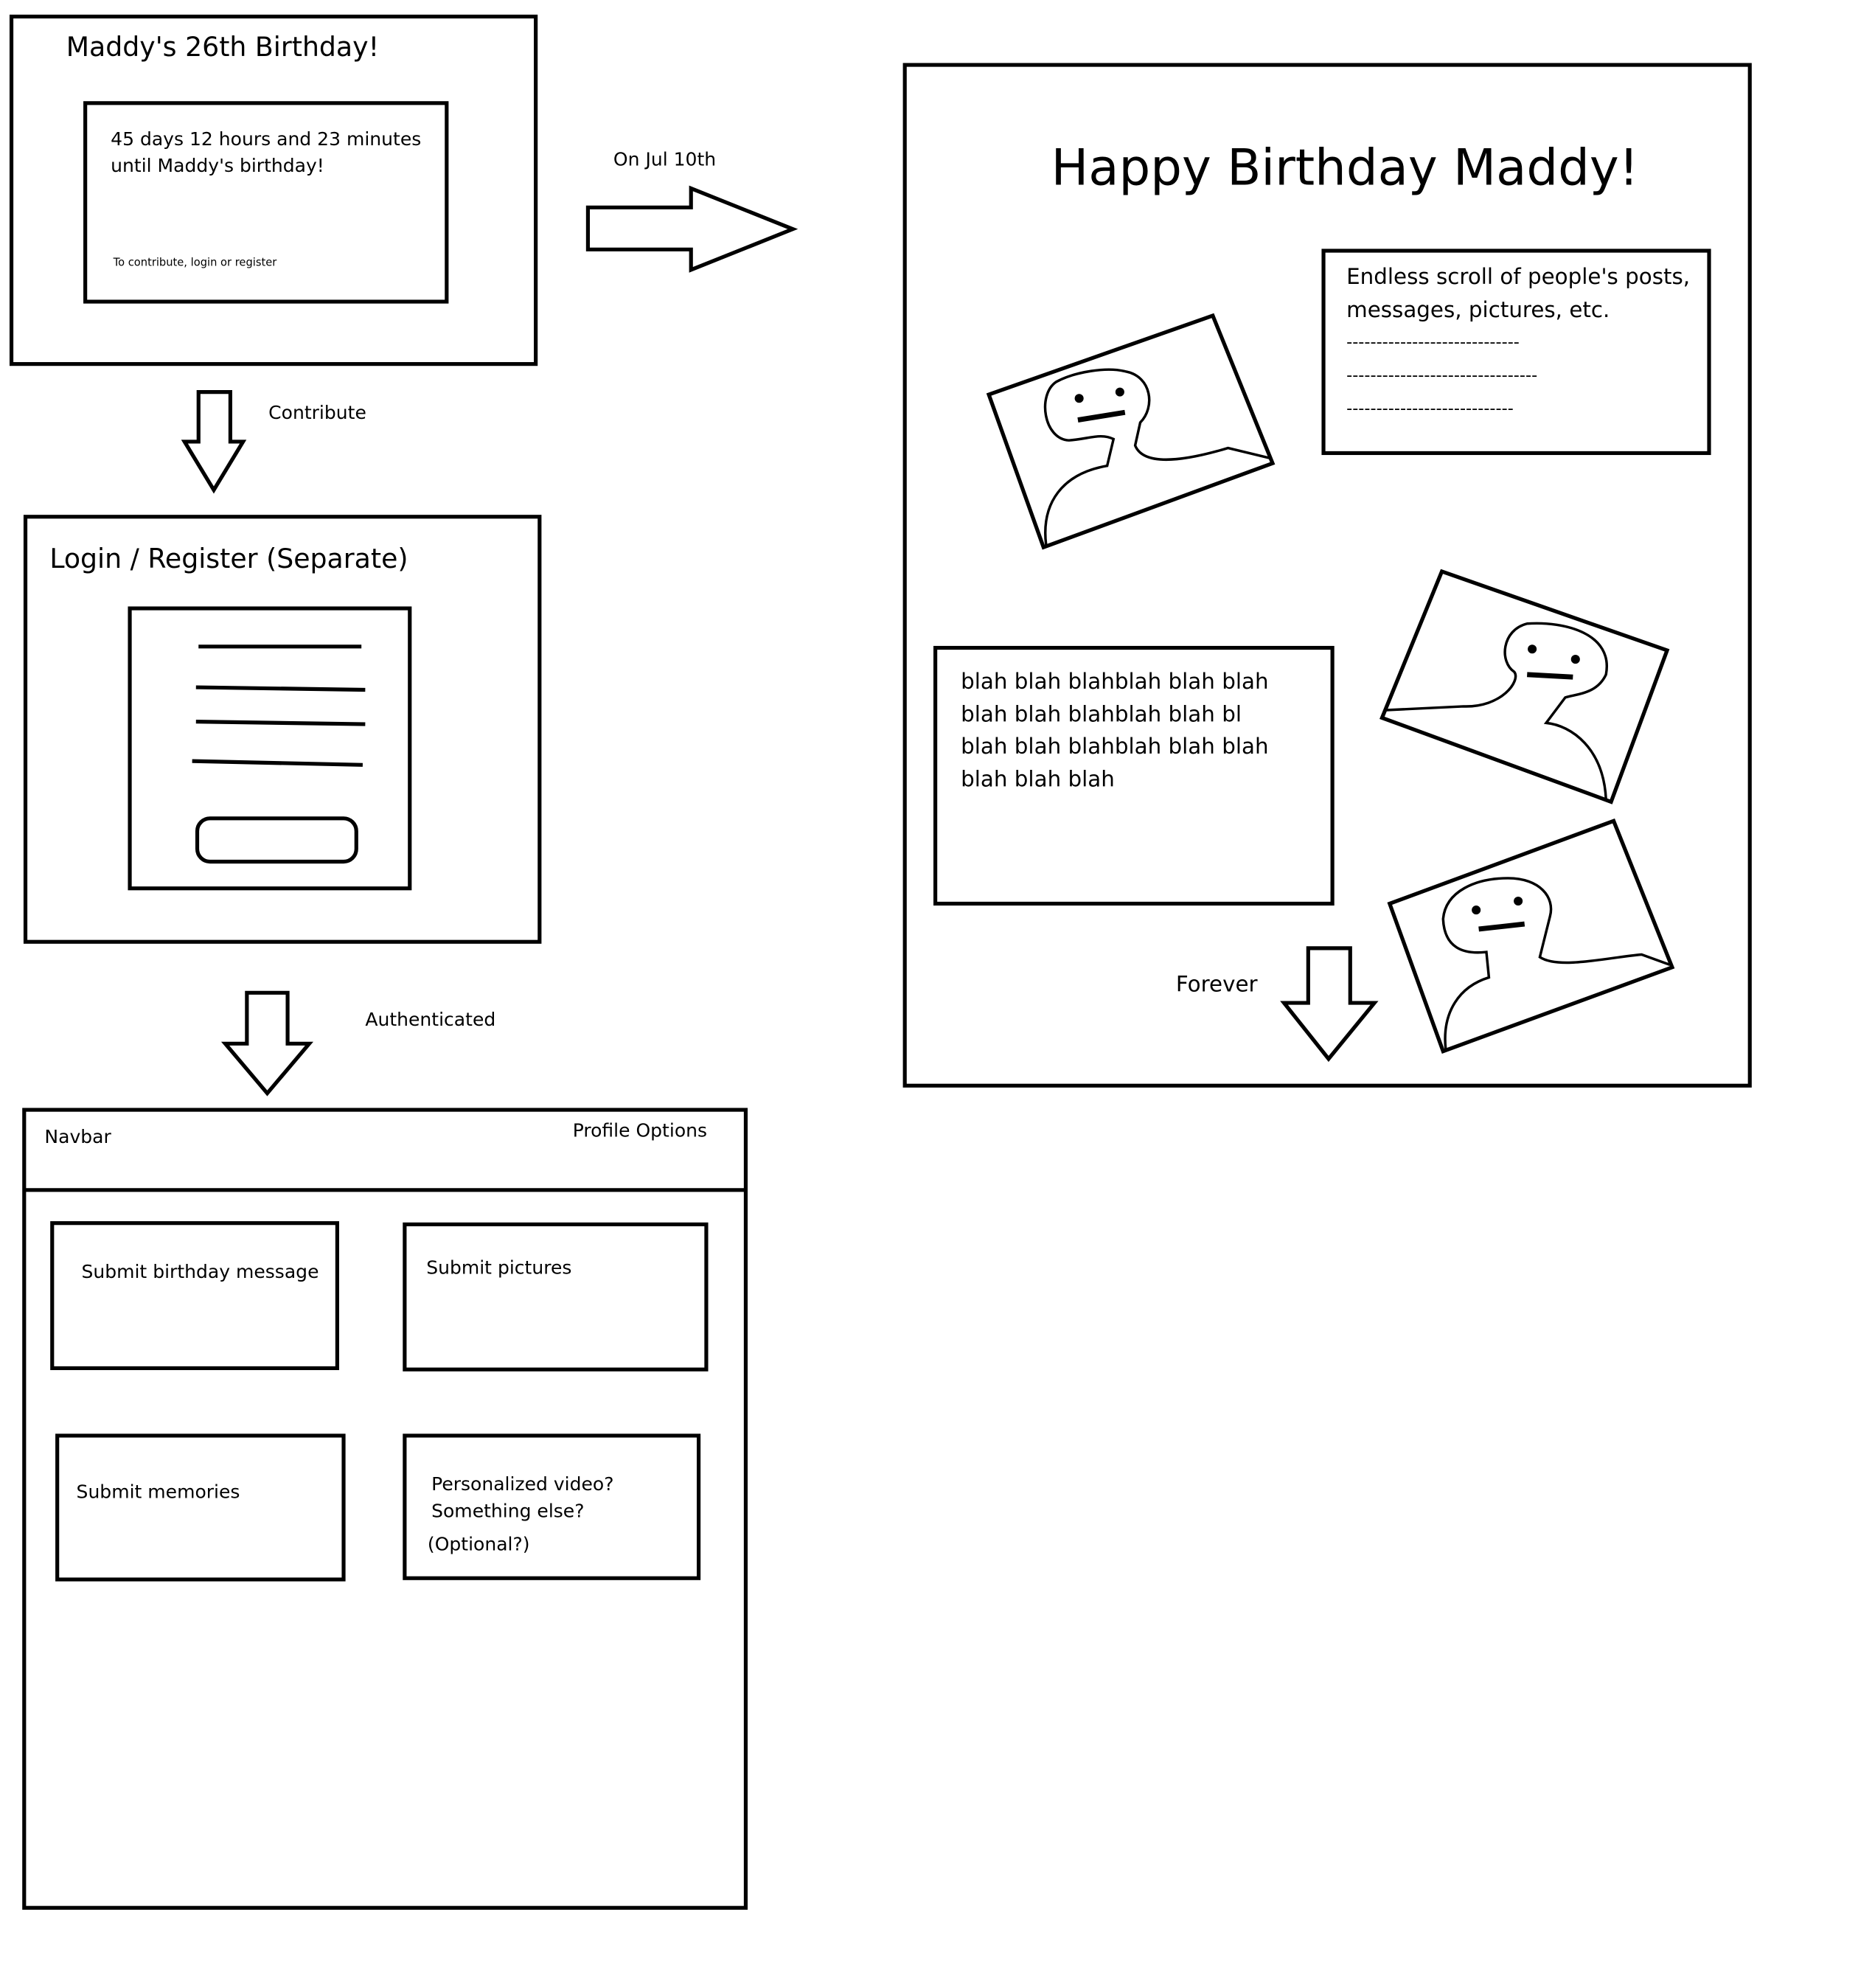 Image resolution: width=1858 pixels, height=1988 pixels. What do you see at coordinates (194, 1296) in the screenshot?
I see `card-birthday-message` at bounding box center [194, 1296].